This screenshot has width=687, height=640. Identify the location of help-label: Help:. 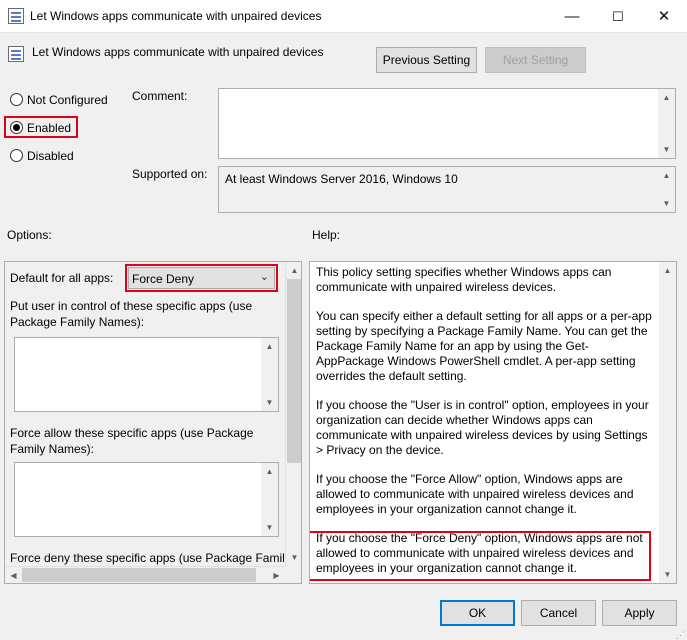
(326, 235).